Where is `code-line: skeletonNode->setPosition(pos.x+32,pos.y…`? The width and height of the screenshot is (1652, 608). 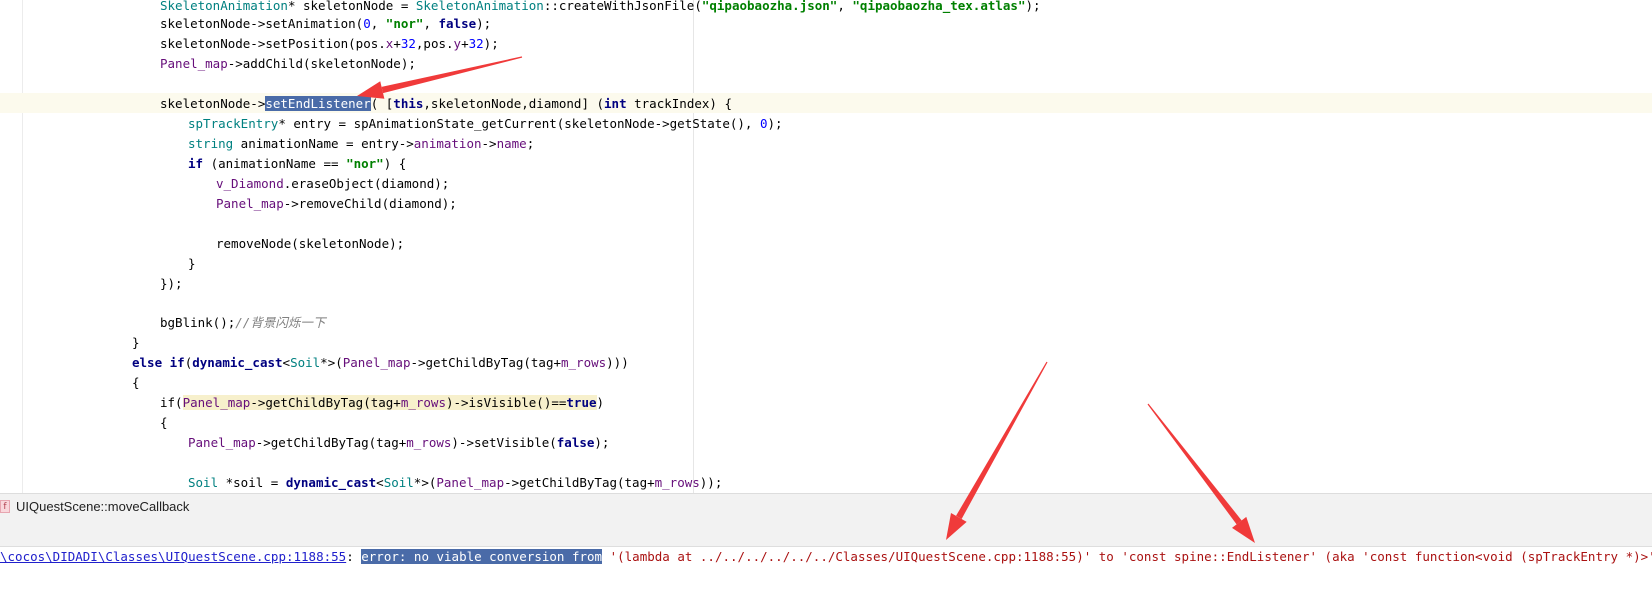 code-line: skeletonNode->setPosition(pos.x+32,pos.y… is located at coordinates (329, 44).